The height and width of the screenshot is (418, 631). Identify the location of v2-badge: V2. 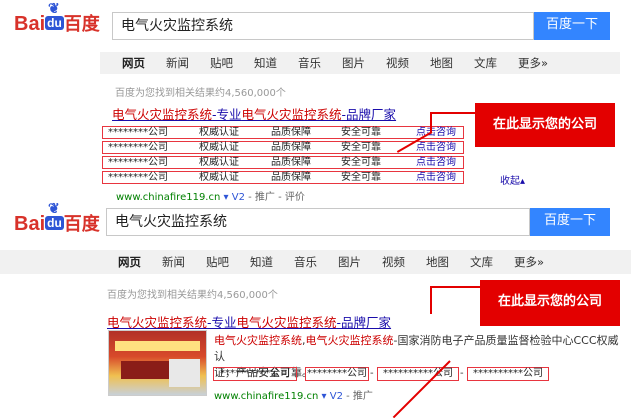
(336, 396).